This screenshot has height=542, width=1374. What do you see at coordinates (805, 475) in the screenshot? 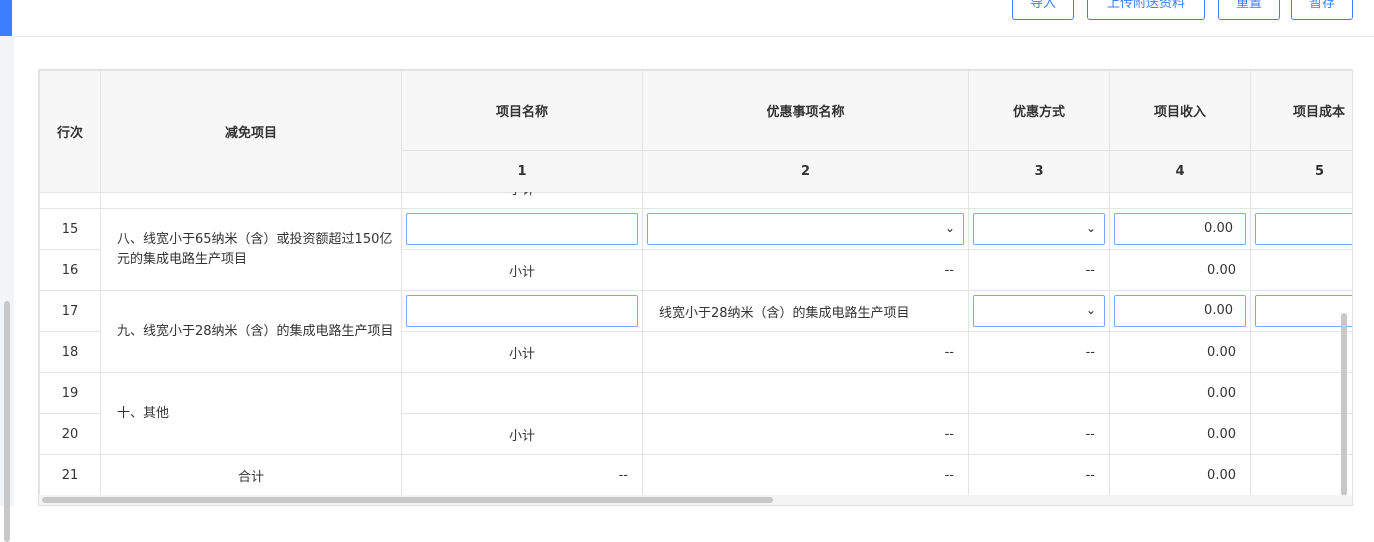
I see `total-preference-name-value: --` at bounding box center [805, 475].